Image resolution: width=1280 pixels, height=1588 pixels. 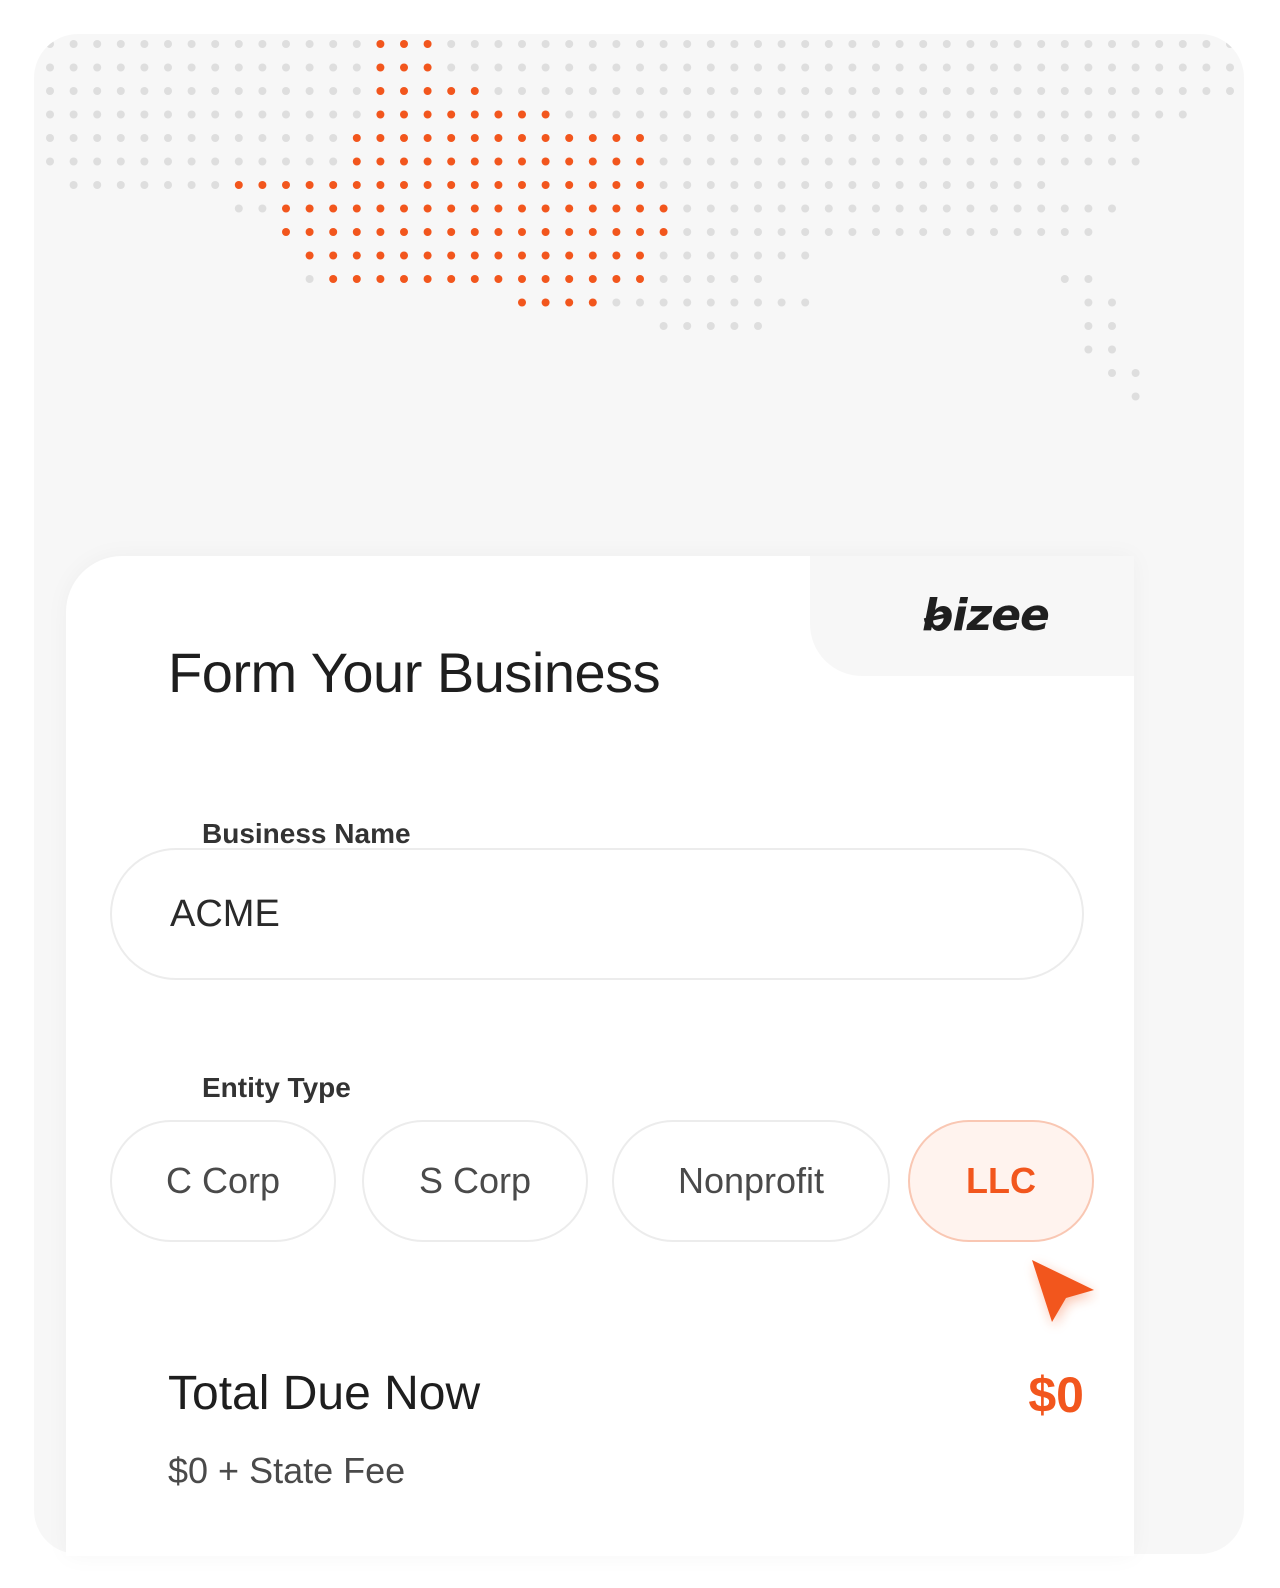 I want to click on business-name-input, so click(x=597, y=914).